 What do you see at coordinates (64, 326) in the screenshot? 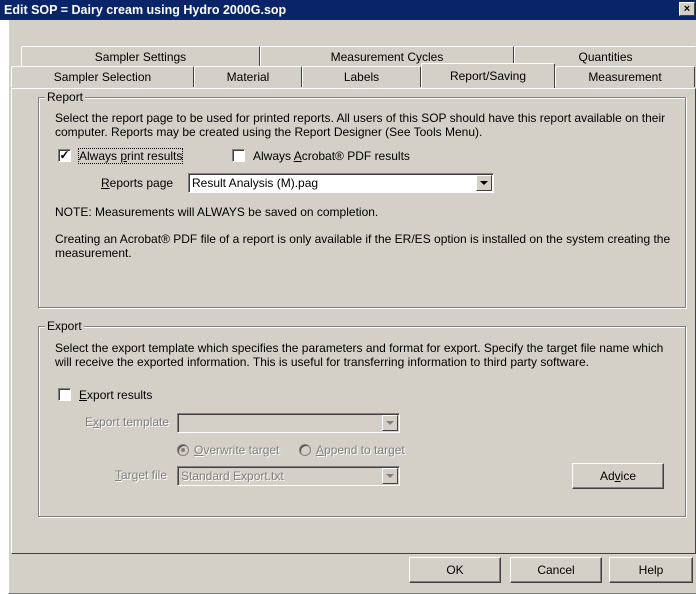
I see `export-legend: Export` at bounding box center [64, 326].